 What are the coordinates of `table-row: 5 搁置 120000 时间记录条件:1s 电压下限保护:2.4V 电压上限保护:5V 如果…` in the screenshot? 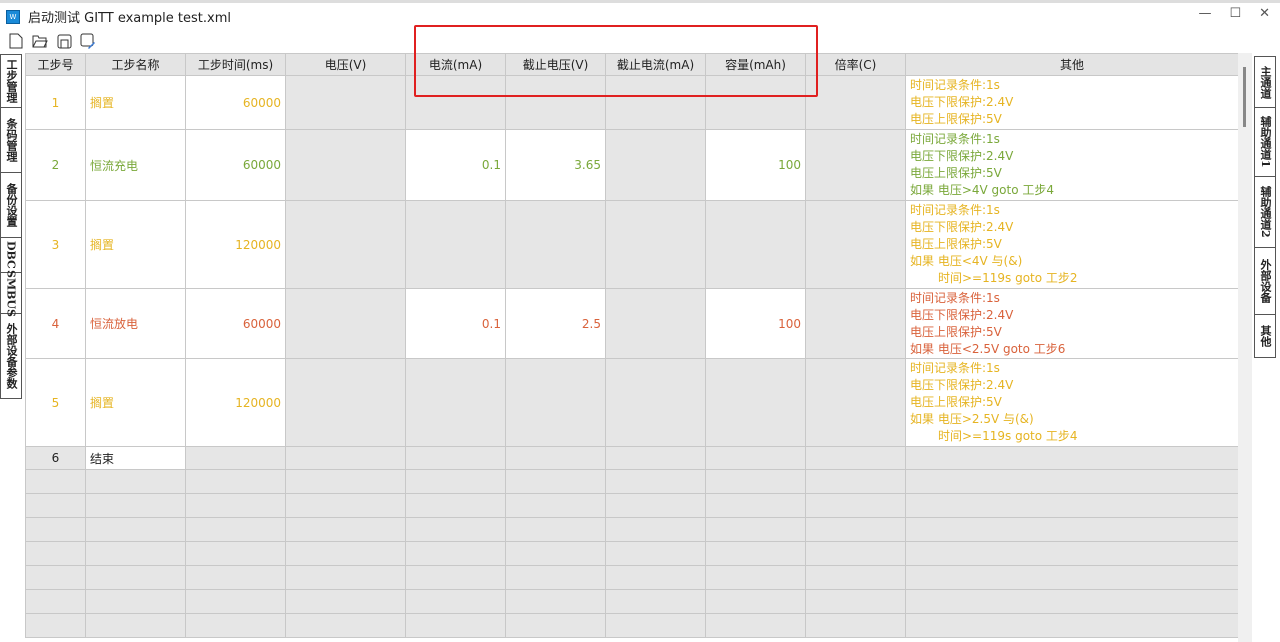 It's located at (632, 402).